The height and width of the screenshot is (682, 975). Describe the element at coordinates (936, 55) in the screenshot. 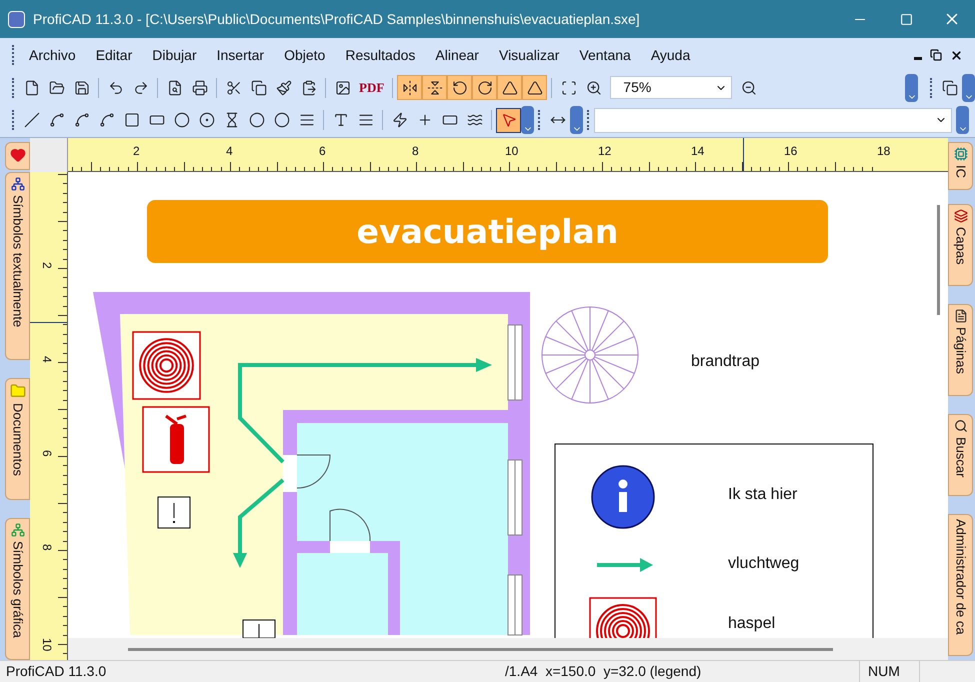

I see `restore-icon` at that location.